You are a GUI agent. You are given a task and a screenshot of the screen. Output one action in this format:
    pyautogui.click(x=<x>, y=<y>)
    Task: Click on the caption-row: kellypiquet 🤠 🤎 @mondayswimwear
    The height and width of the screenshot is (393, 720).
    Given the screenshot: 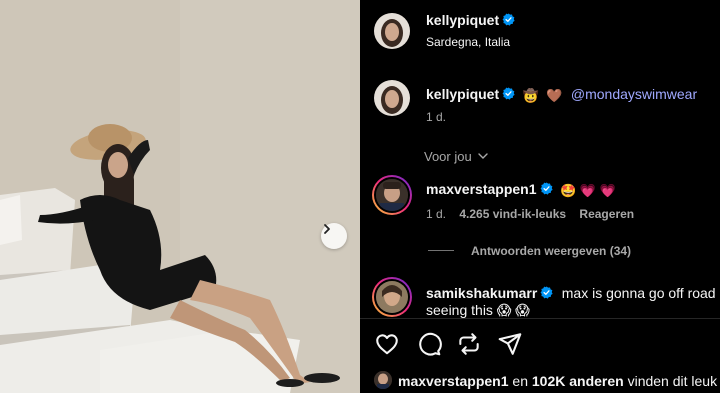 What is the action you would take?
    pyautogui.click(x=561, y=95)
    